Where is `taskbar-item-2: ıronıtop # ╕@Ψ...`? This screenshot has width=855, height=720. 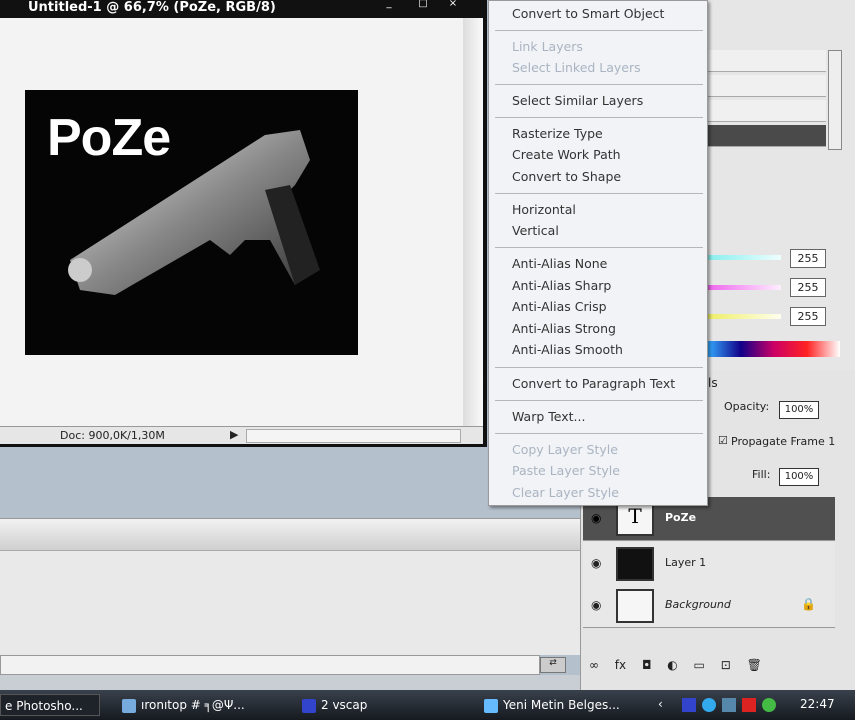 taskbar-item-2: ıronıtop # ╕@Ψ... is located at coordinates (198, 705).